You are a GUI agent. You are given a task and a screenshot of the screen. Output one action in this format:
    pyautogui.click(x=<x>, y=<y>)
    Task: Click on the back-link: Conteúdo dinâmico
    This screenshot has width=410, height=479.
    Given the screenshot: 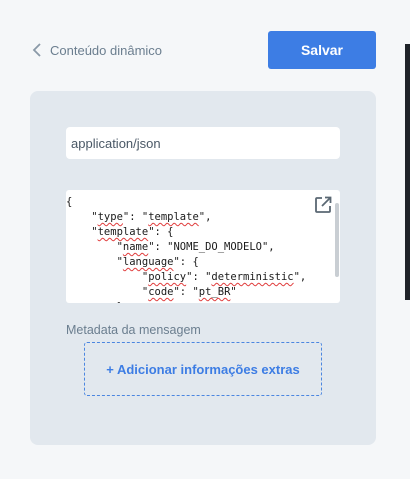 What is the action you would take?
    pyautogui.click(x=97, y=50)
    